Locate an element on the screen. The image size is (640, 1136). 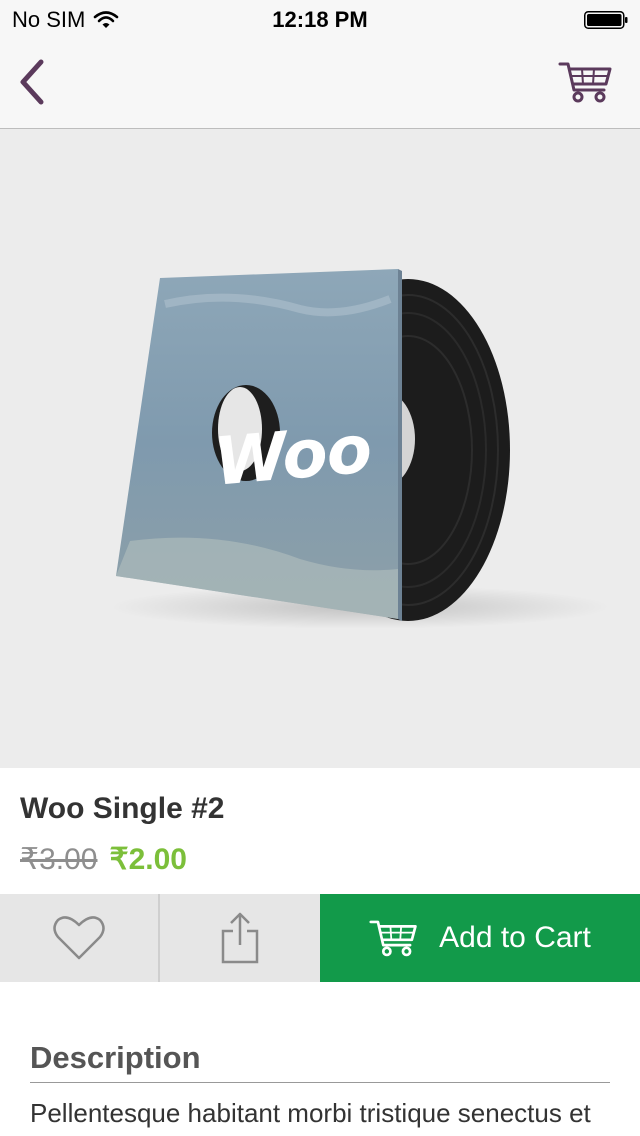
back-button is located at coordinates (32, 82).